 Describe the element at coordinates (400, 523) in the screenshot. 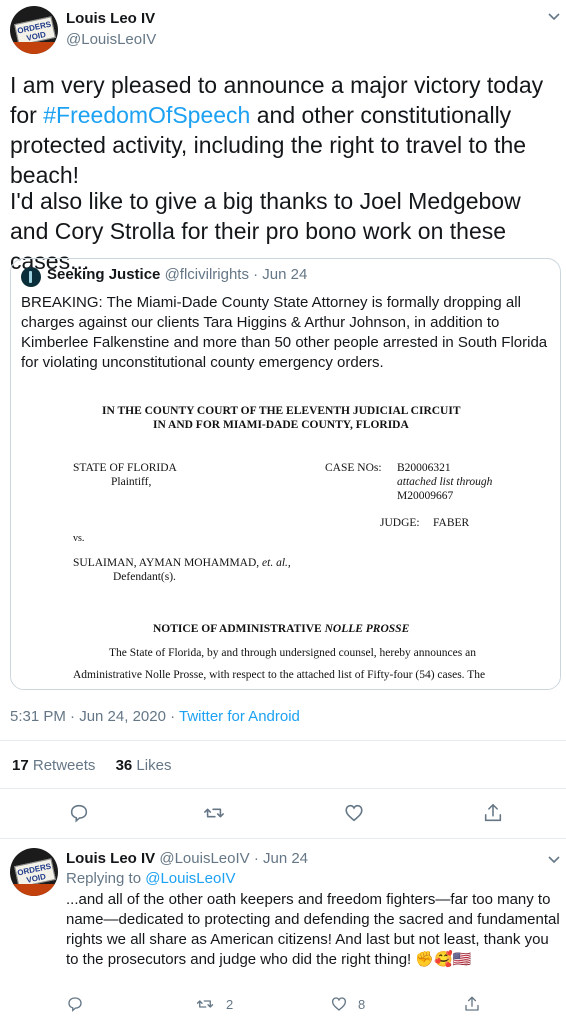

I see `doc-judge-label: JUDGE:` at that location.